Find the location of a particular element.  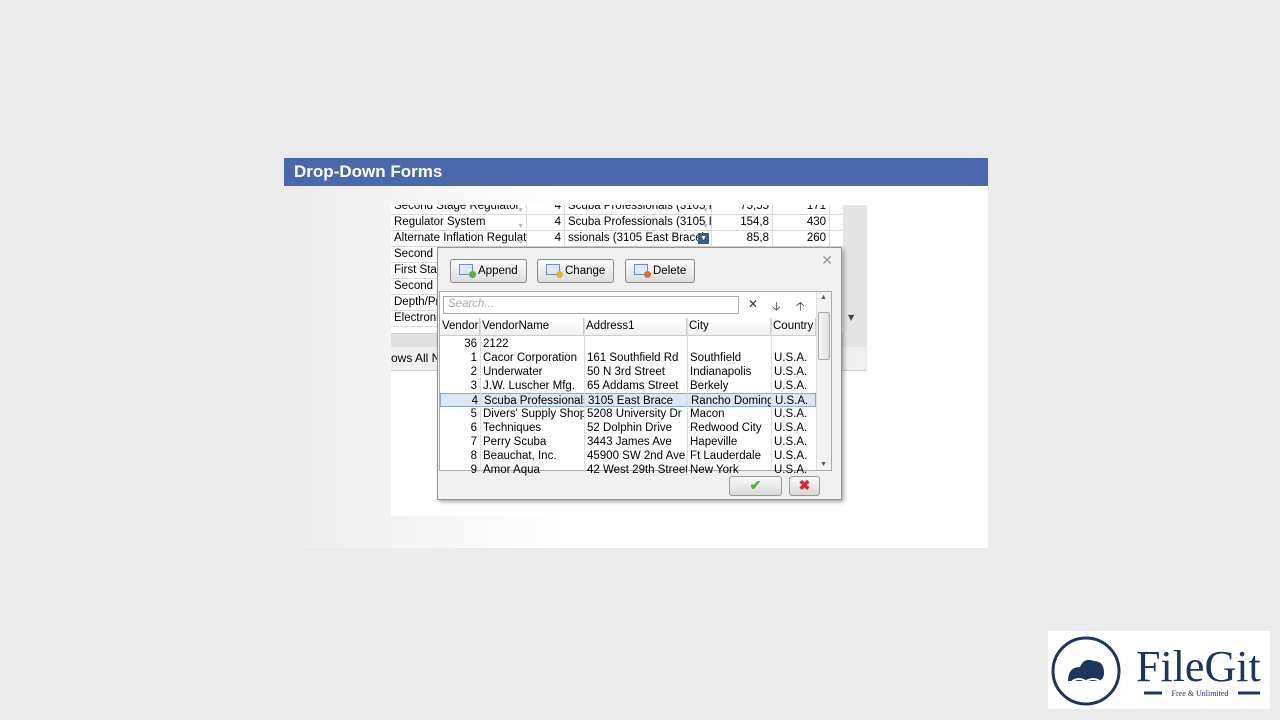

grid-cell-price: 154,8 is located at coordinates (742, 223).